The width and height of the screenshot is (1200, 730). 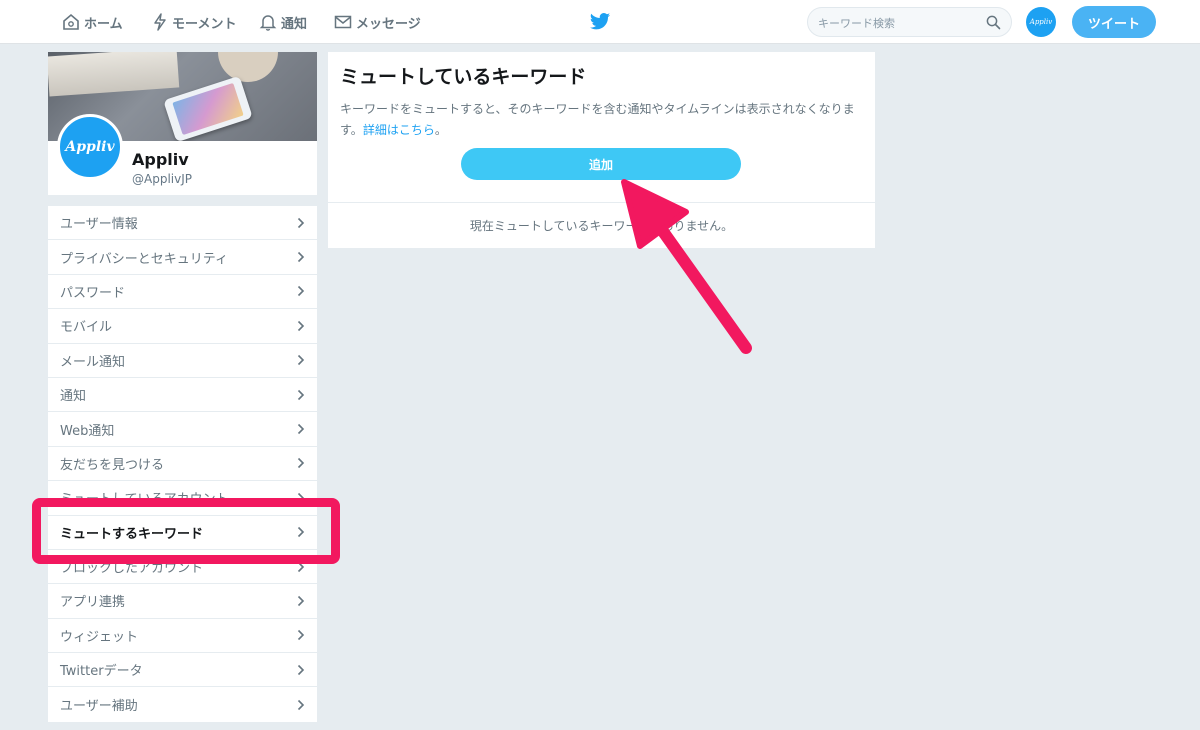 I want to click on divider, so click(x=601, y=202).